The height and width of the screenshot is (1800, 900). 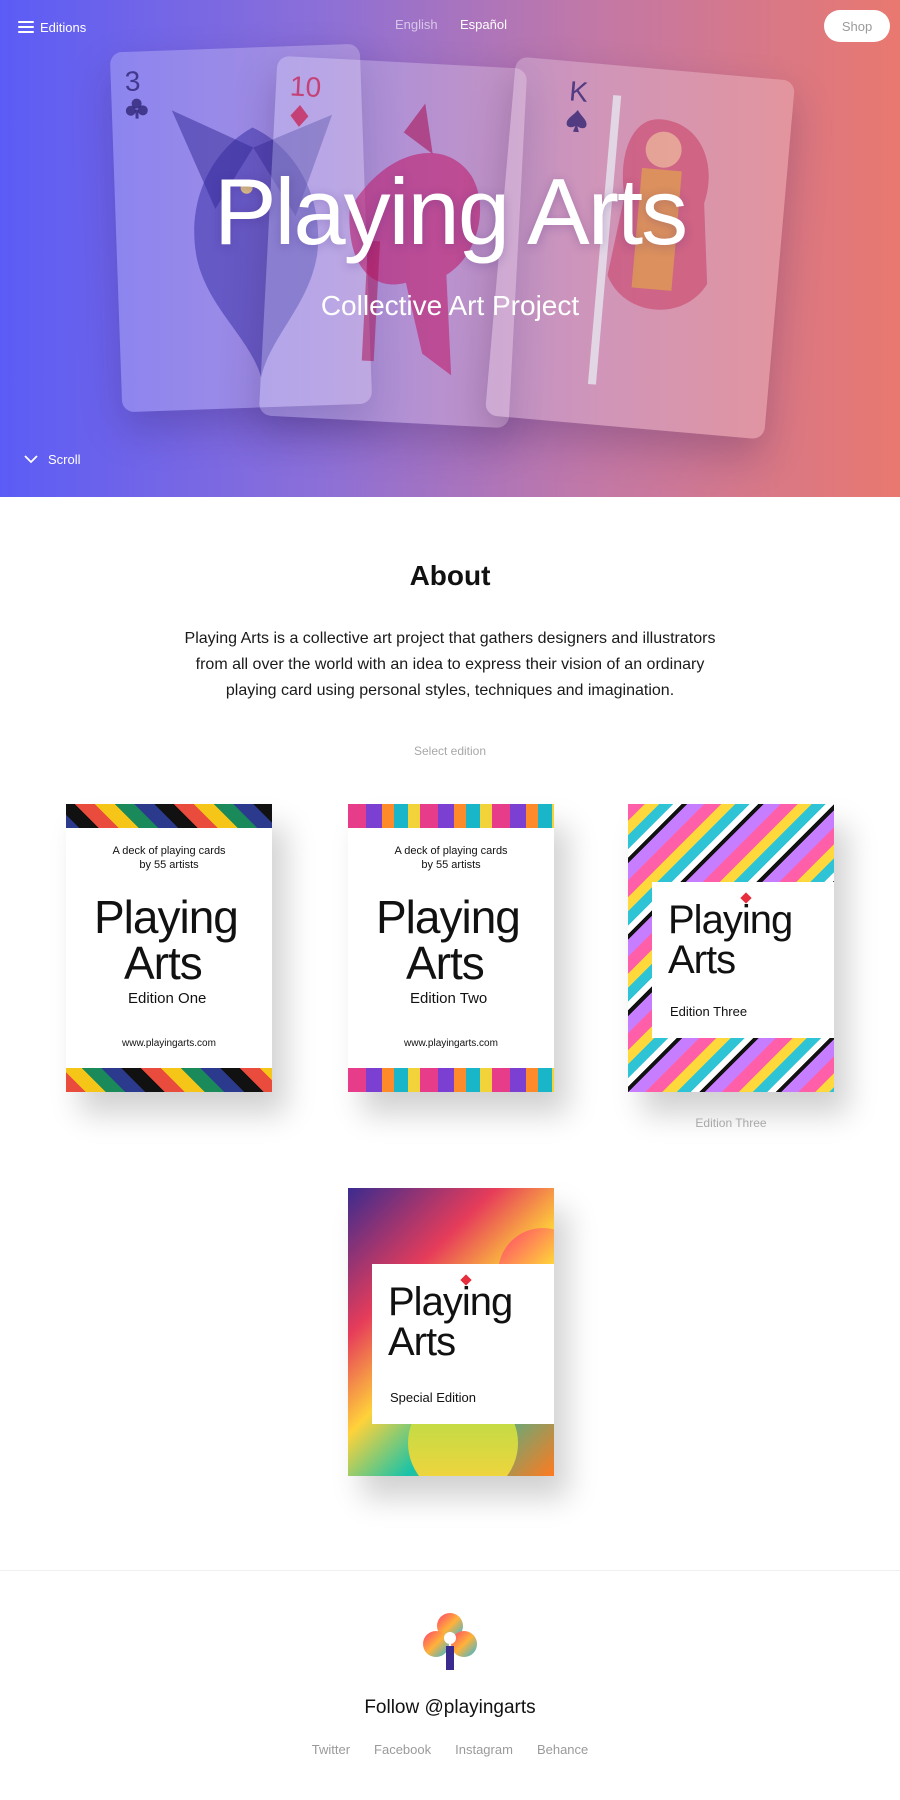 I want to click on editions-menu-button: Editions, so click(x=52, y=27).